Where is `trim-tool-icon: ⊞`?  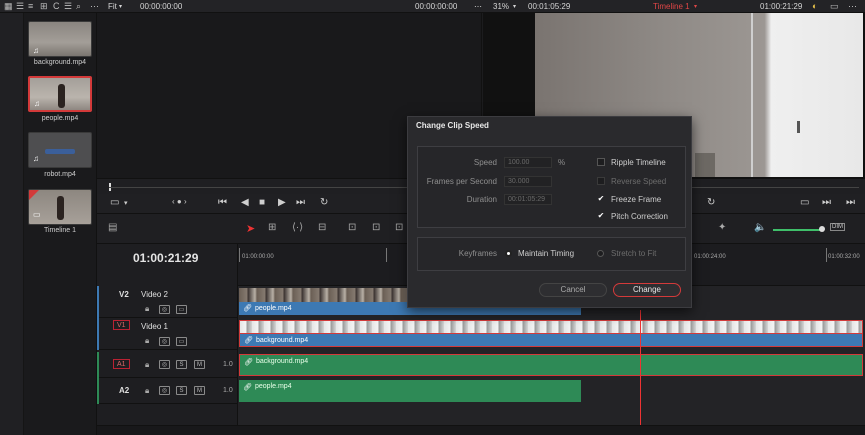 trim-tool-icon: ⊞ is located at coordinates (272, 227).